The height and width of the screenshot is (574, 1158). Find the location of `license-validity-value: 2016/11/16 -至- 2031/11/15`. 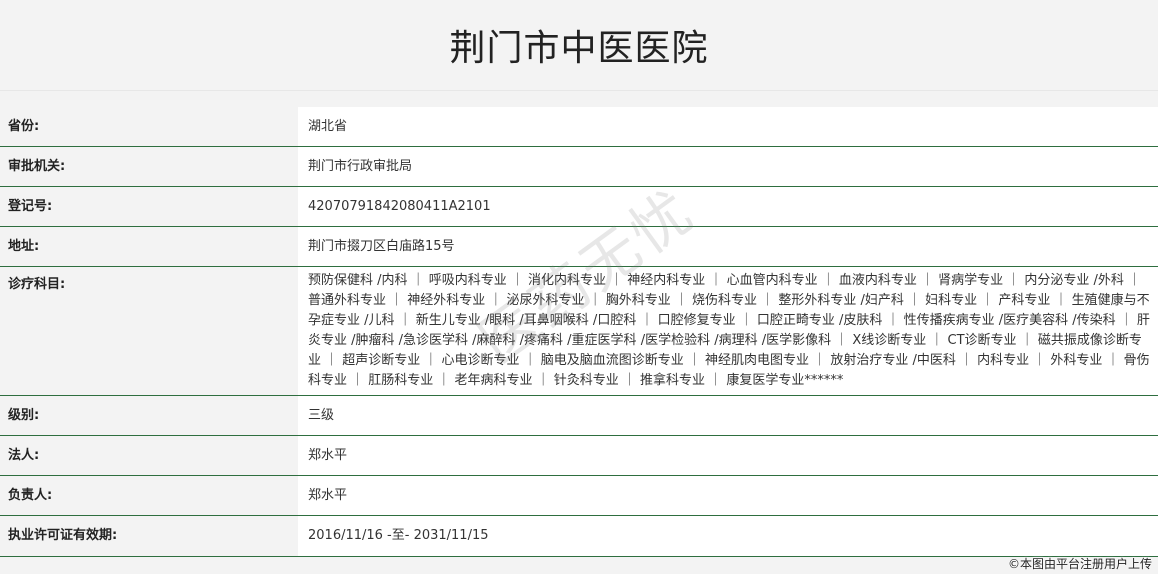

license-validity-value: 2016/11/16 -至- 2031/11/15 is located at coordinates (728, 536).